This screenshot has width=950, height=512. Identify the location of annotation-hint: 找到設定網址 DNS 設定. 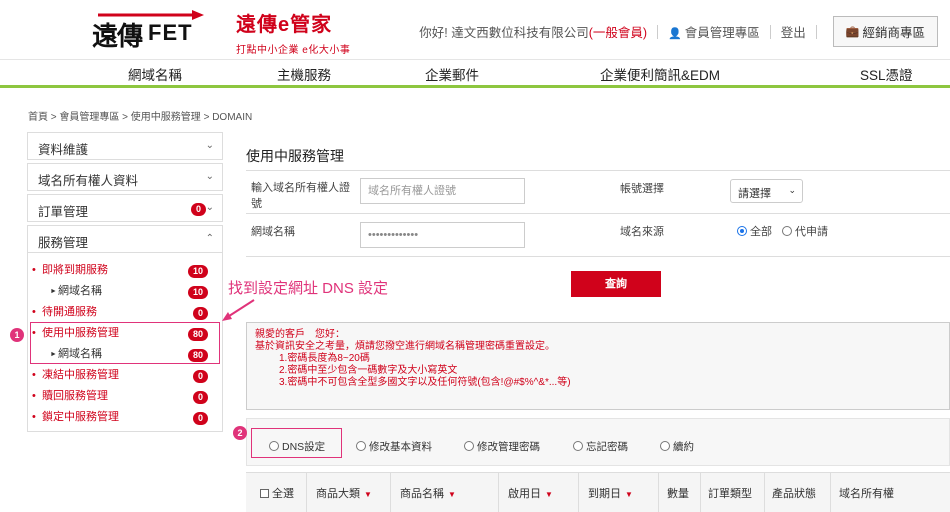
(308, 288).